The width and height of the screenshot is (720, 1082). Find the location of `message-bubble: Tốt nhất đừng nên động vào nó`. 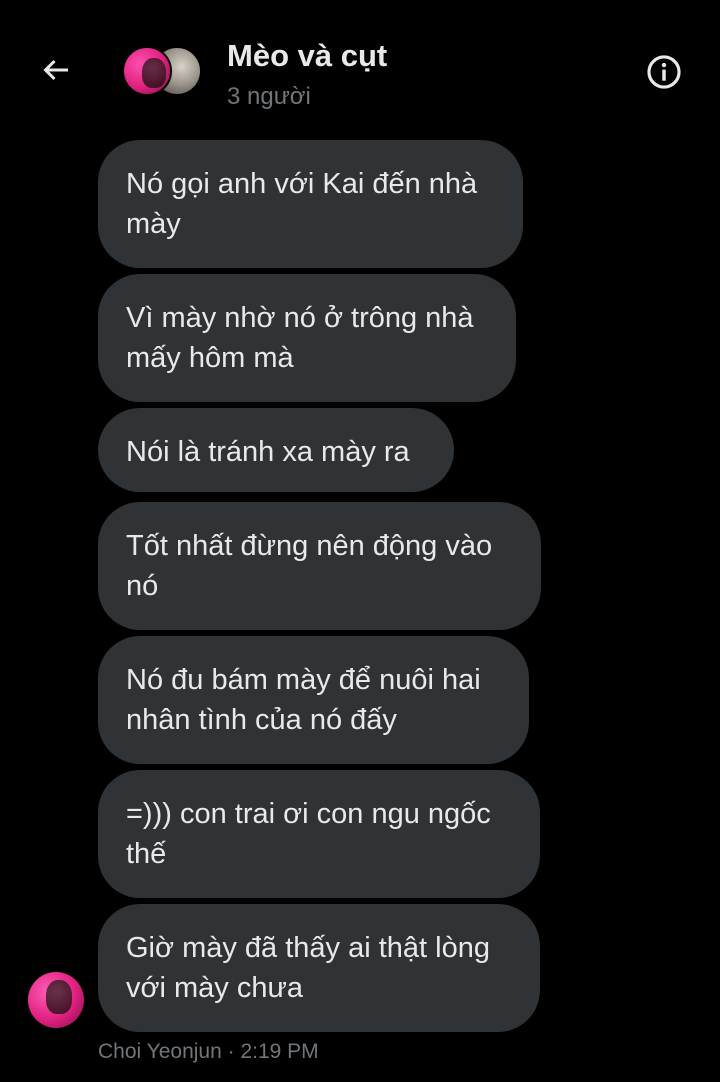

message-bubble: Tốt nhất đừng nên động vào nó is located at coordinates (319, 566).